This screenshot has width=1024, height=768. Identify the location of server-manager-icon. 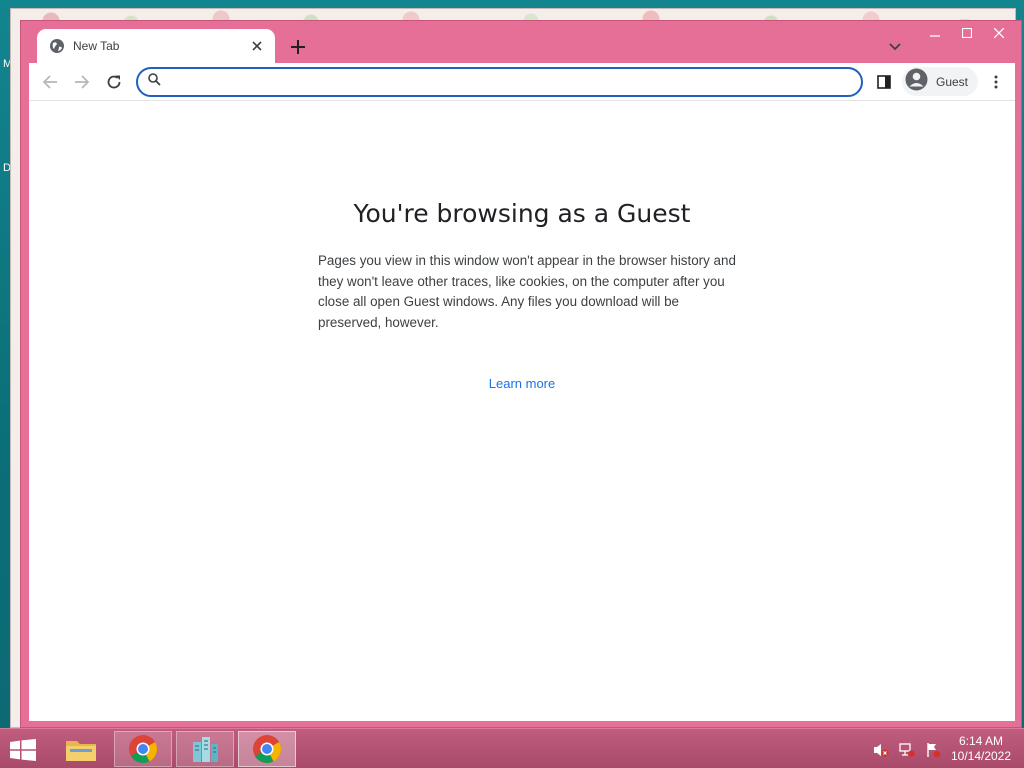
(205, 749).